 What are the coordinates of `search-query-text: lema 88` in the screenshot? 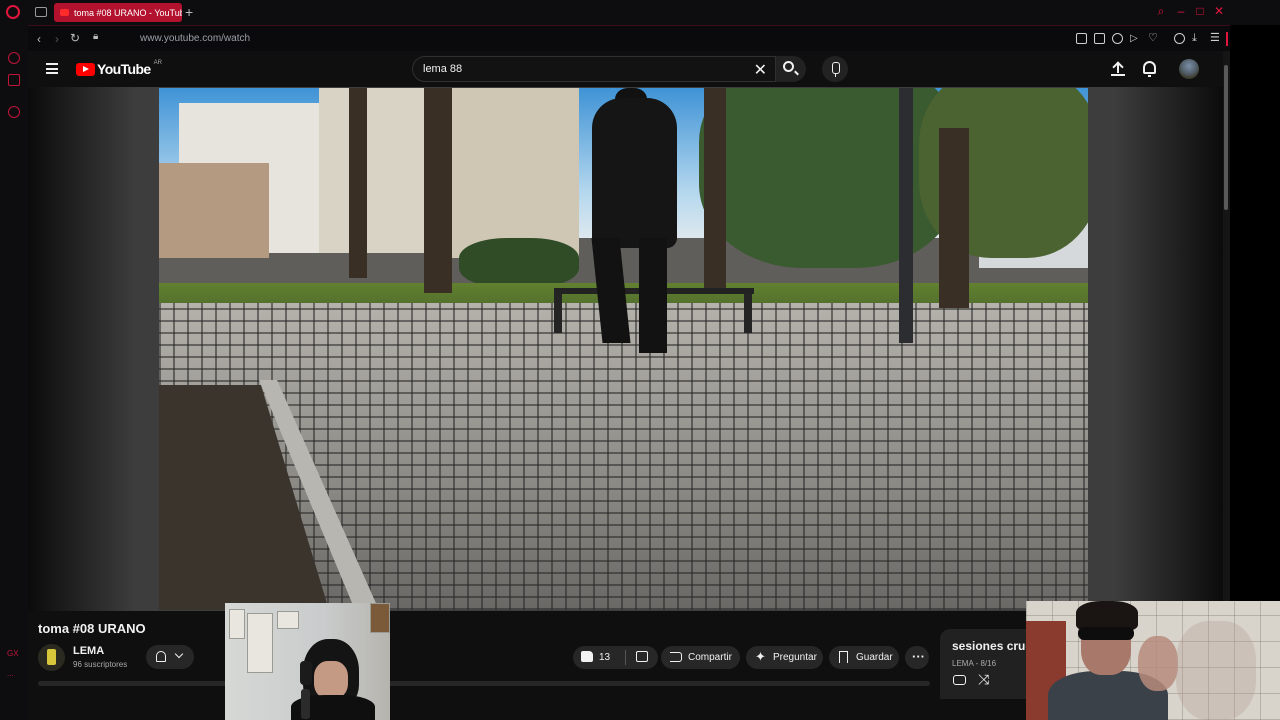 It's located at (443, 69).